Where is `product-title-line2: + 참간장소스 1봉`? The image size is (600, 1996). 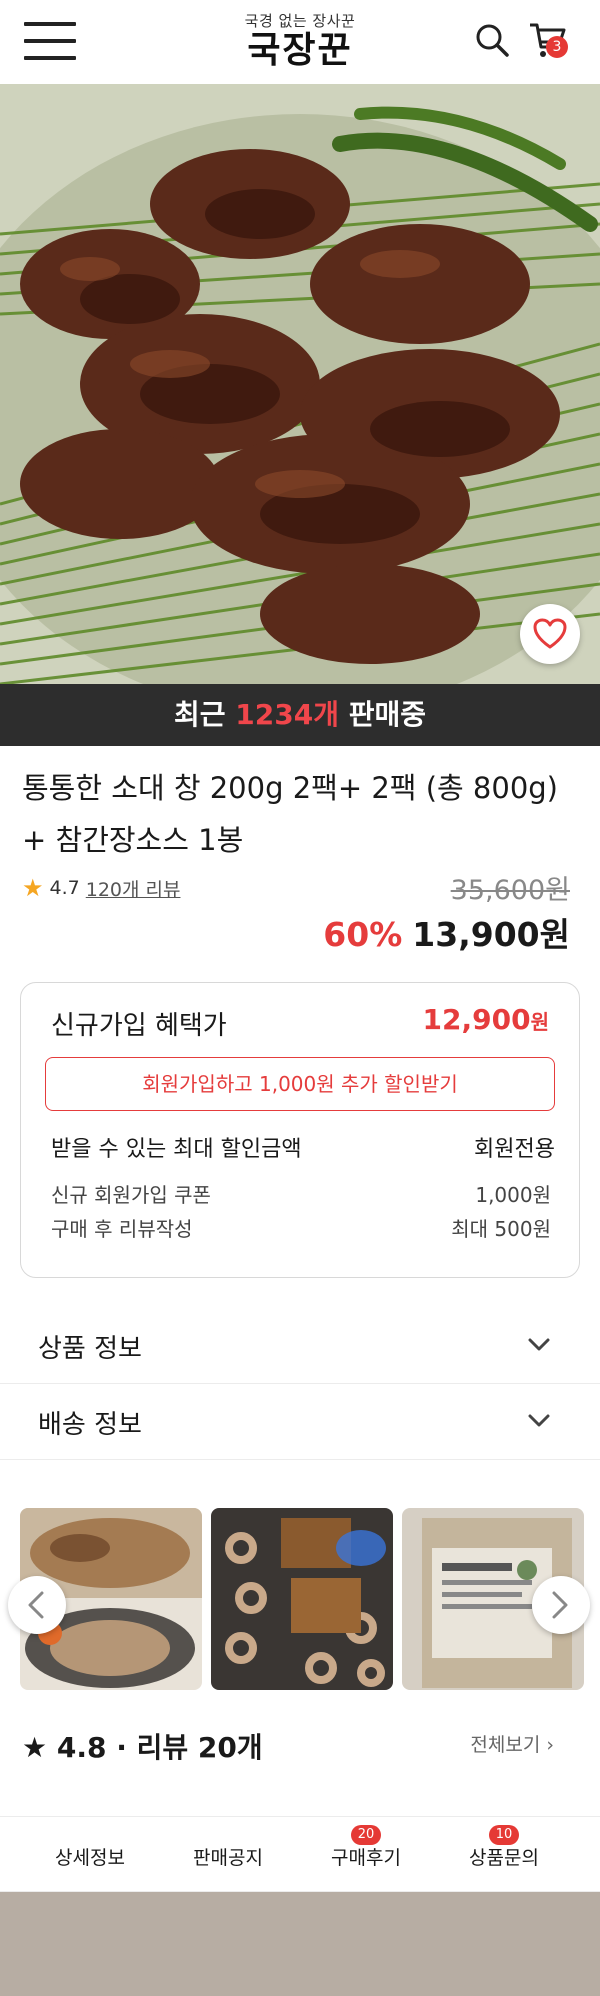 product-title-line2: + 참간장소스 1봉 is located at coordinates (133, 840).